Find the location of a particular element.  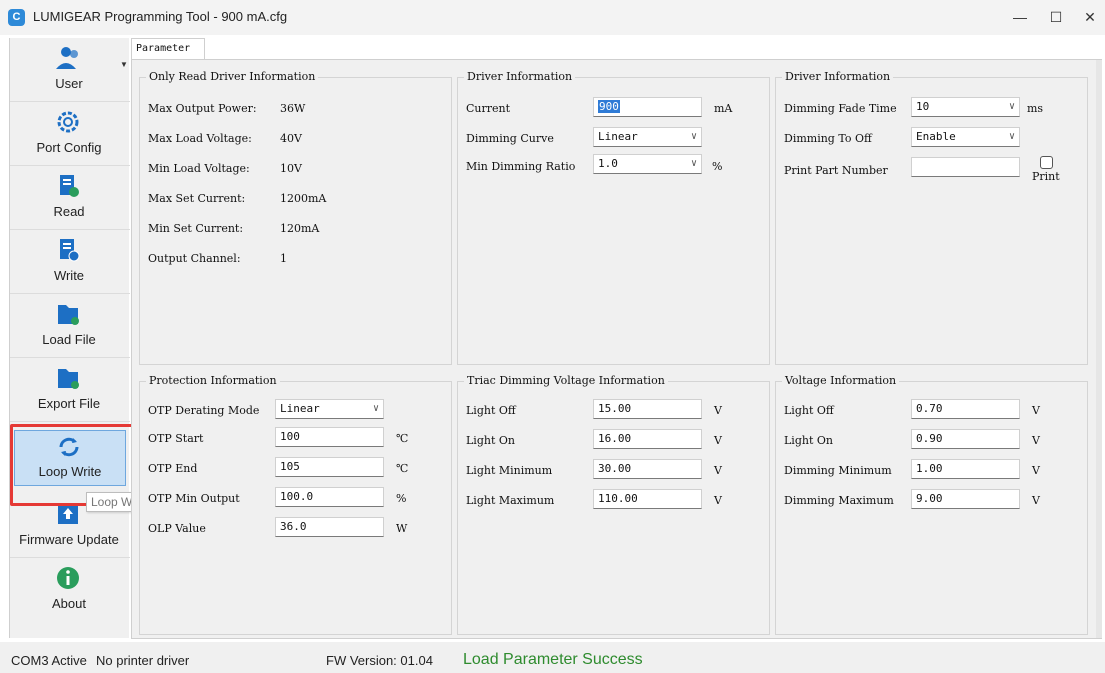

sidebar-item-label: Firmware Update is located at coordinates (69, 539).